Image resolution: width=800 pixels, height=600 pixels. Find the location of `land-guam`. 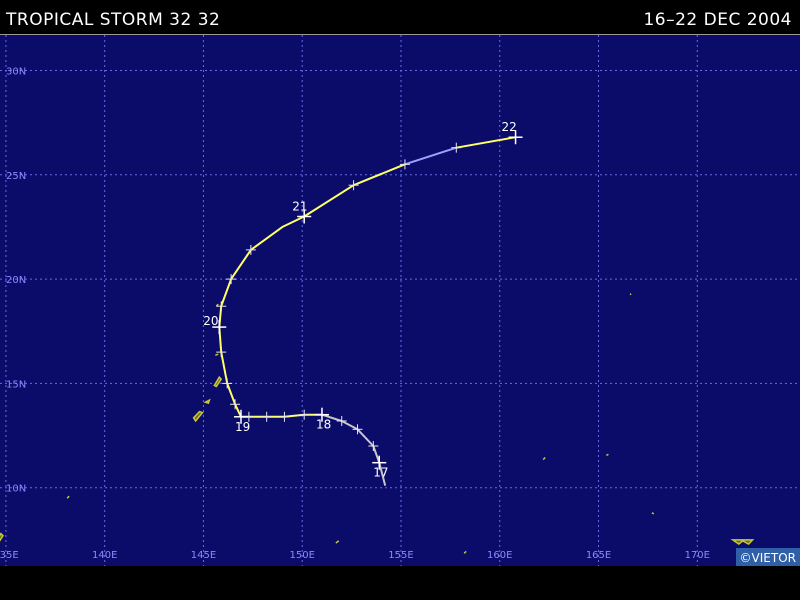

land-guam is located at coordinates (198, 416).